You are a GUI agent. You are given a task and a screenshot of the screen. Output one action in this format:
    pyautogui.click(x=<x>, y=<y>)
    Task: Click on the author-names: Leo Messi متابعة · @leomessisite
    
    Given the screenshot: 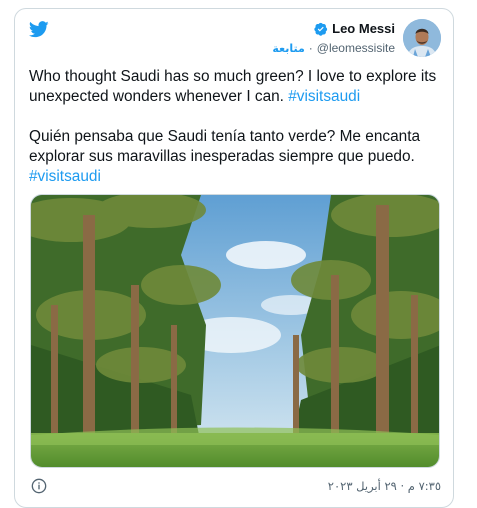 What is the action you would take?
    pyautogui.click(x=333, y=38)
    